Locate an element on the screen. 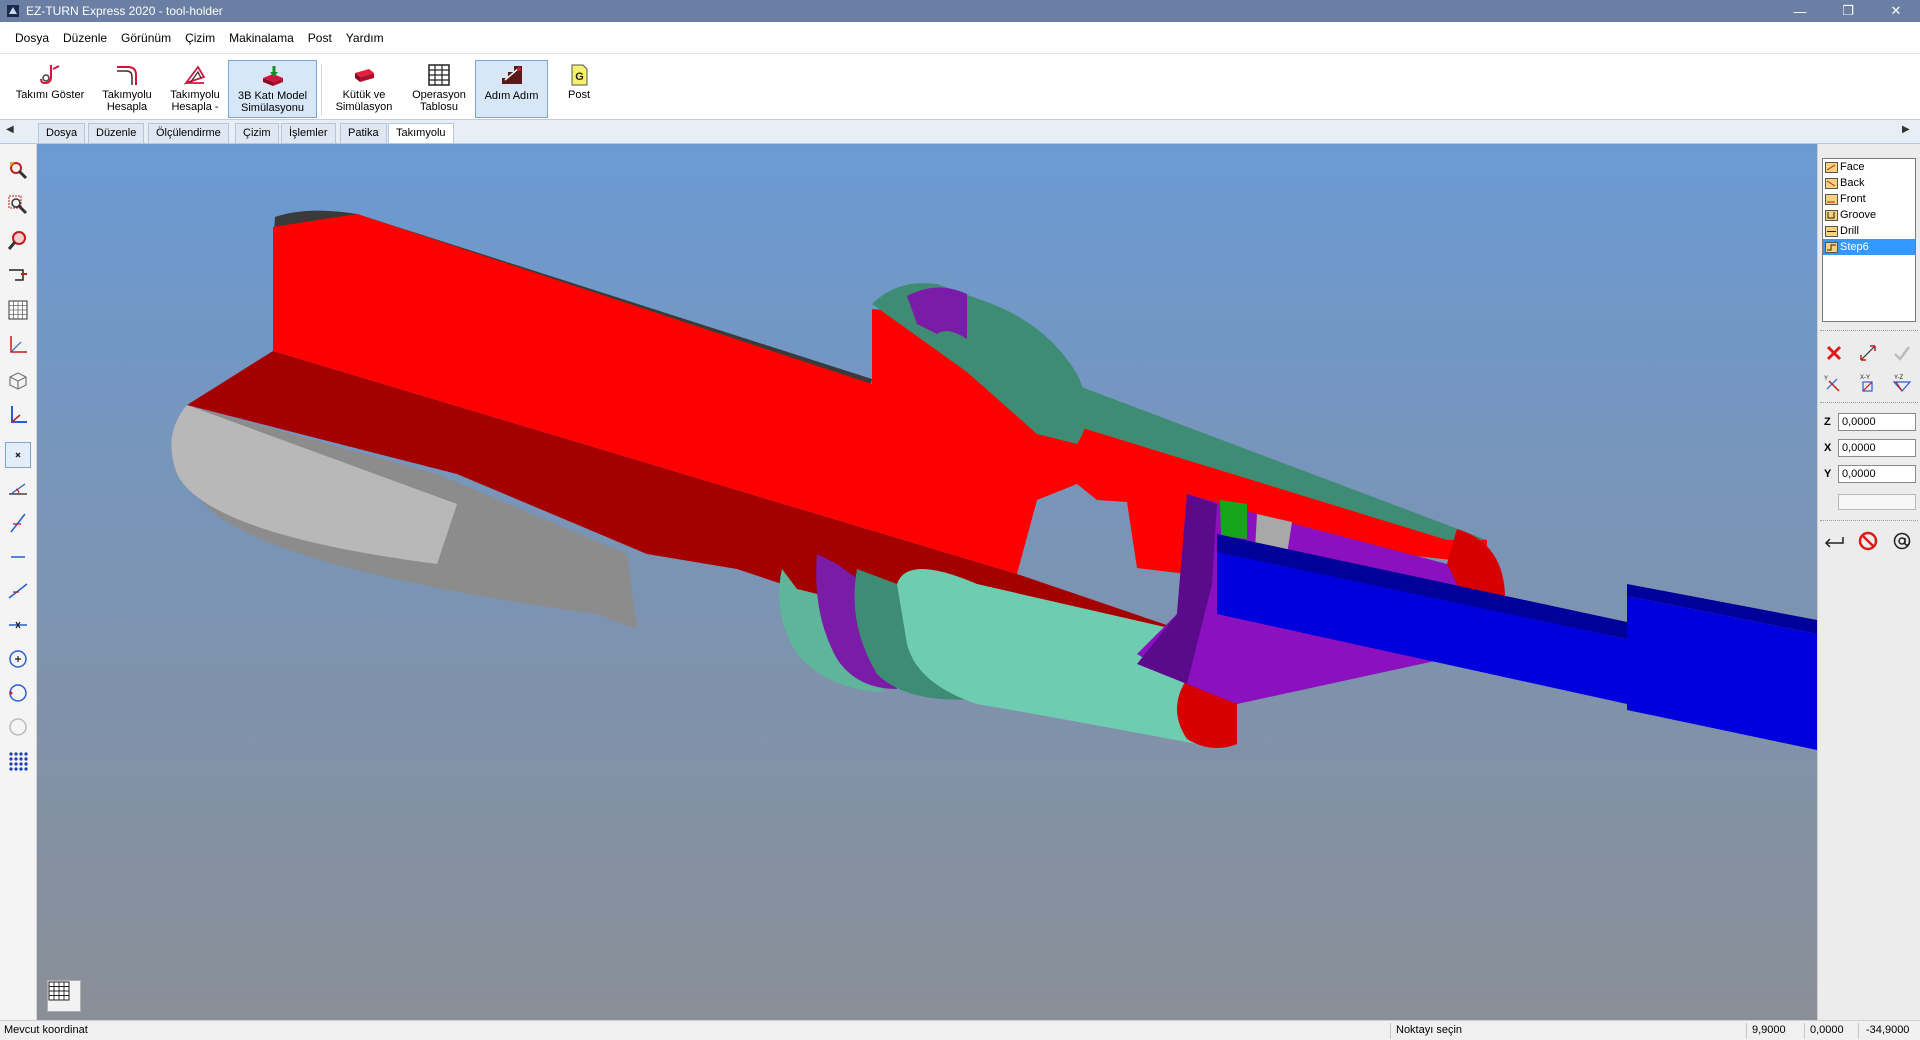 This screenshot has width=1920, height=1040. menu-dosya: Dosya is located at coordinates (32, 38).